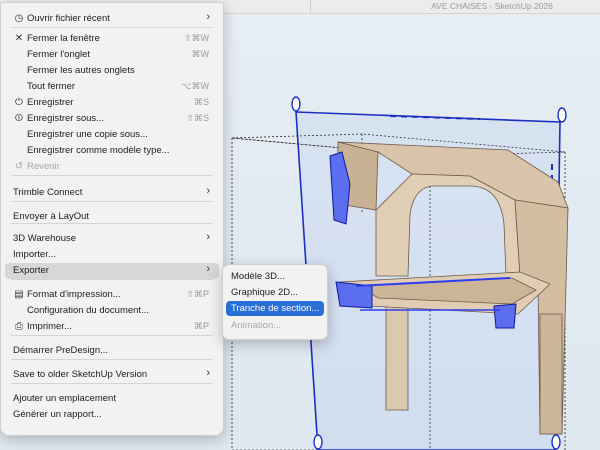  What do you see at coordinates (112, 193) in the screenshot?
I see `file-menu-item-trimble-connect: Trimble Connect ›` at bounding box center [112, 193].